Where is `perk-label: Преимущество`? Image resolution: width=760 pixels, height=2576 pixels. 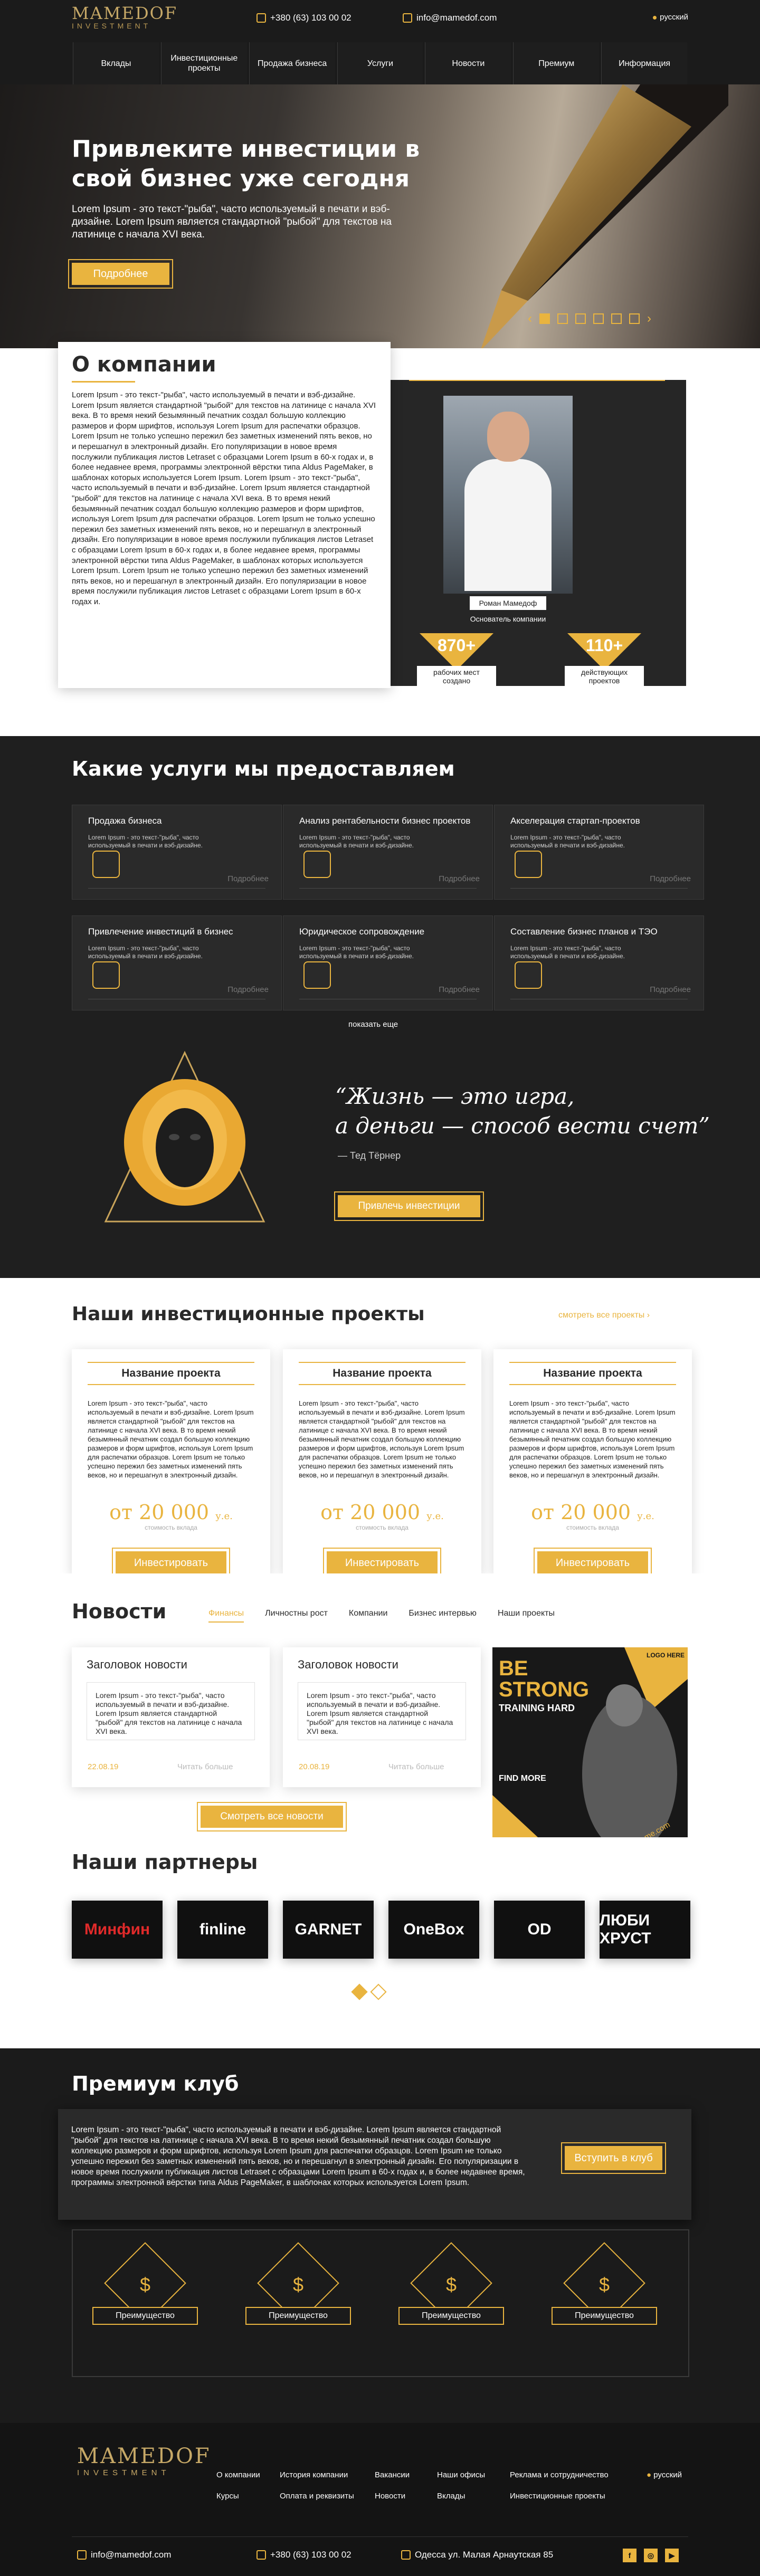
perk-label: Преимущество is located at coordinates (145, 2316).